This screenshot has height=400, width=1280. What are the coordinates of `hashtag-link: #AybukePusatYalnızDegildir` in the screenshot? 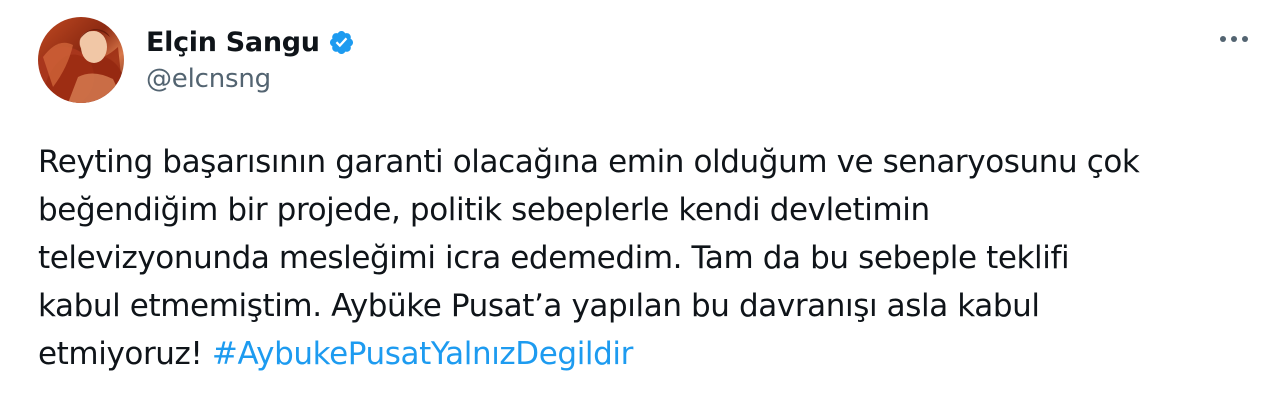 It's located at (422, 354).